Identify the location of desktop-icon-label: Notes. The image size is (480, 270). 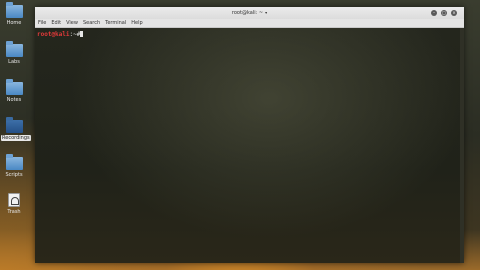
(14, 100).